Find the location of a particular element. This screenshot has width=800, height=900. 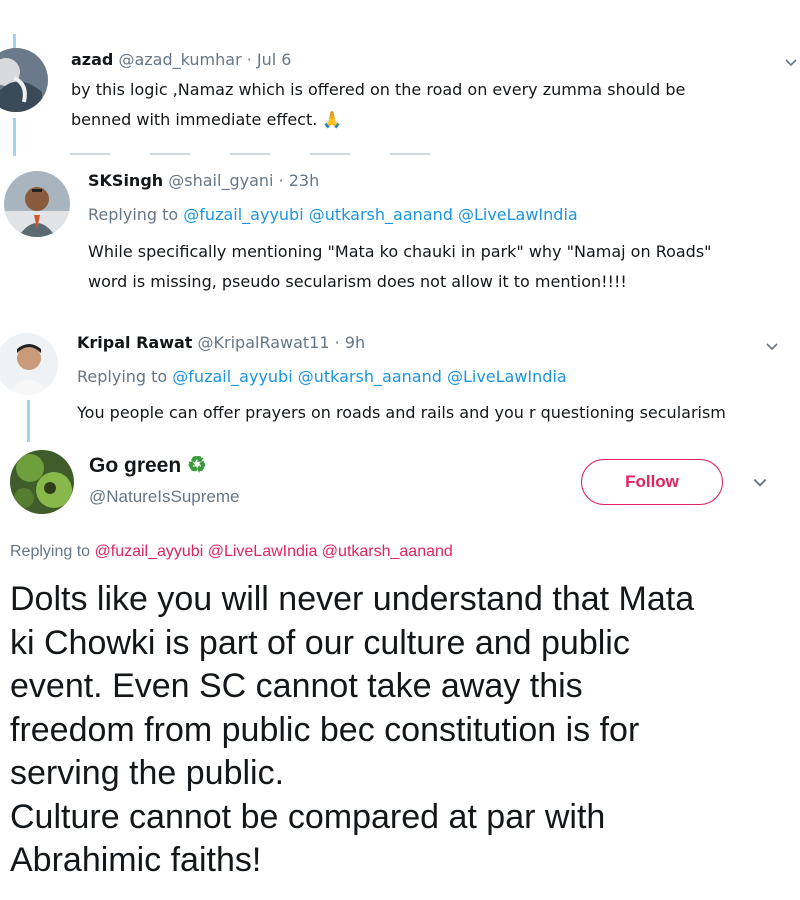

user-handle: @shail_gyani is located at coordinates (220, 180).